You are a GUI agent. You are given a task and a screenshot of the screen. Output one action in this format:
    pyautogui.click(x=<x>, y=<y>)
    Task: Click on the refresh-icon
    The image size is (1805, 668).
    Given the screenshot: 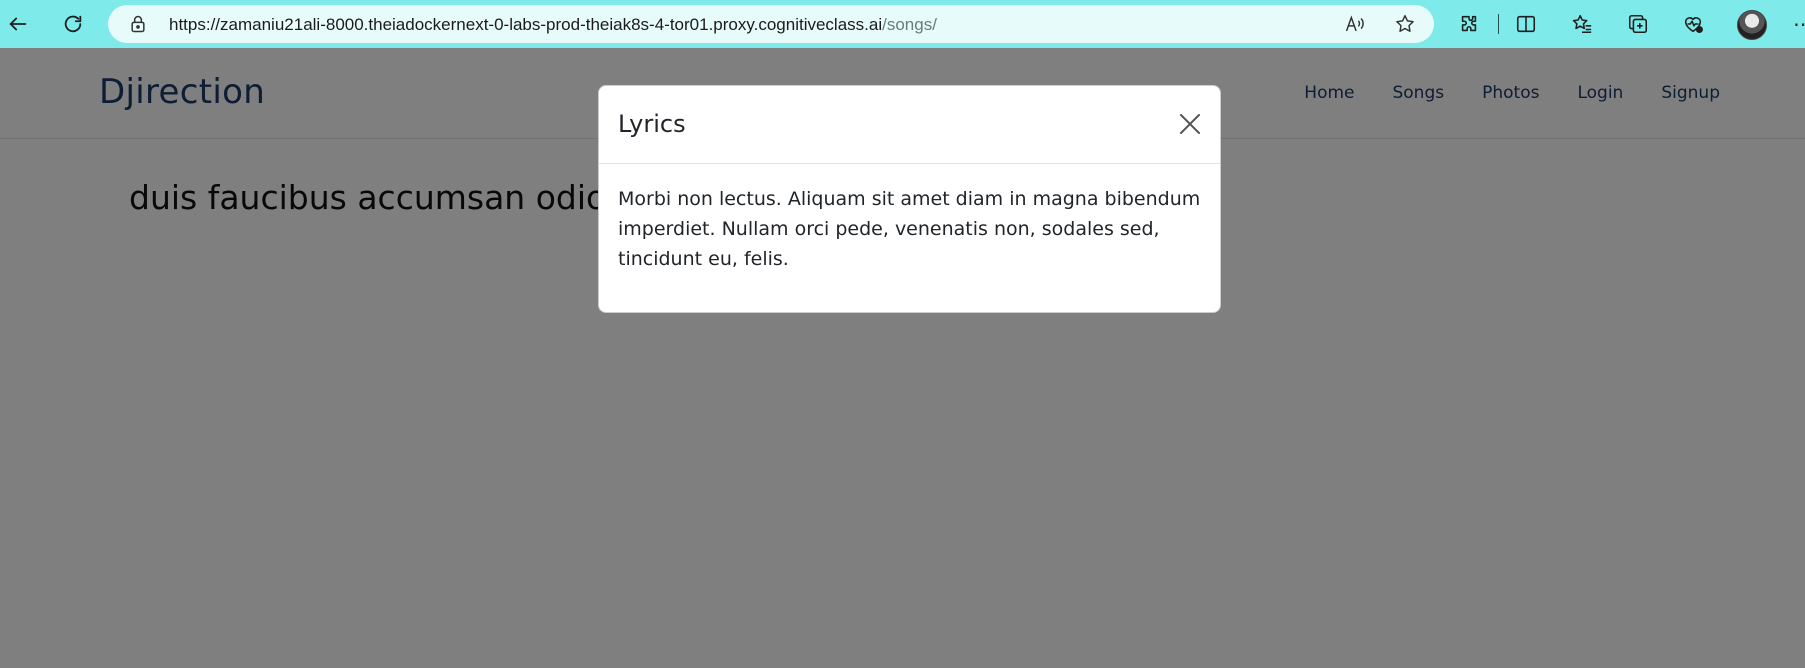 What is the action you would take?
    pyautogui.click(x=73, y=24)
    